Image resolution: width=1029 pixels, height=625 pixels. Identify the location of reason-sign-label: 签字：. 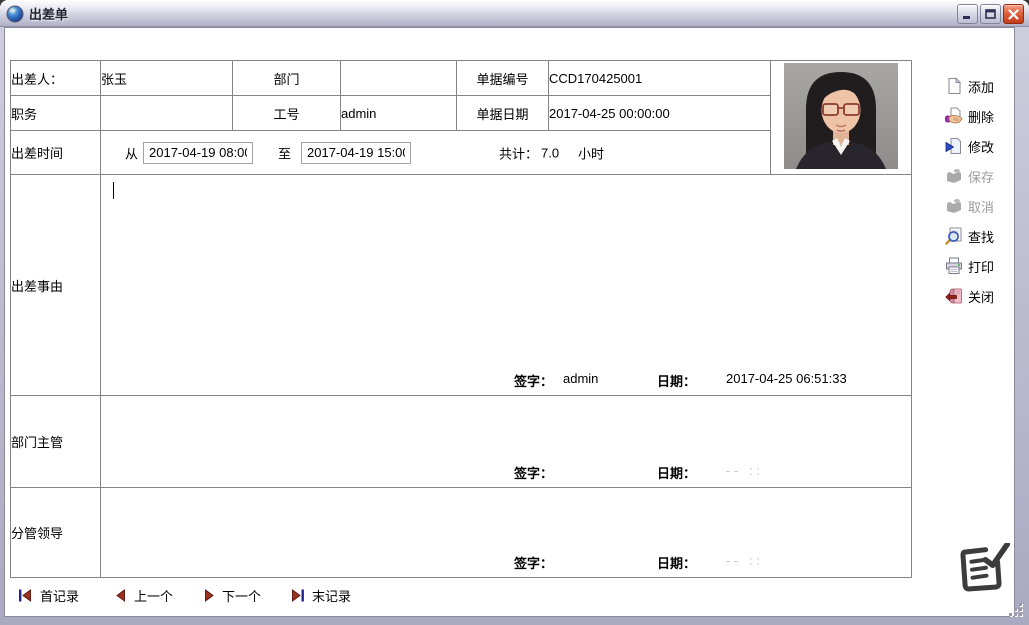
(534, 381).